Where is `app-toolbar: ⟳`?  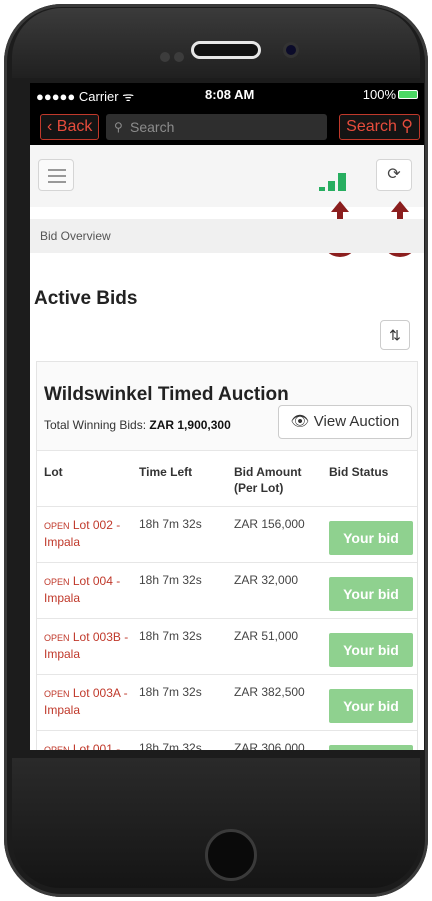
app-toolbar: ⟳ is located at coordinates (227, 176).